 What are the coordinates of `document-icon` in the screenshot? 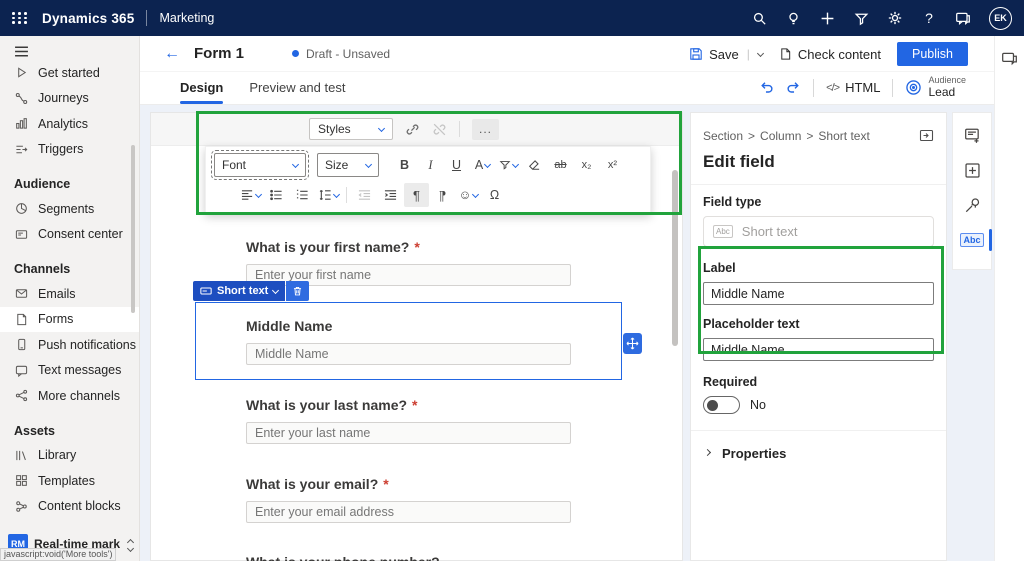 It's located at (786, 54).